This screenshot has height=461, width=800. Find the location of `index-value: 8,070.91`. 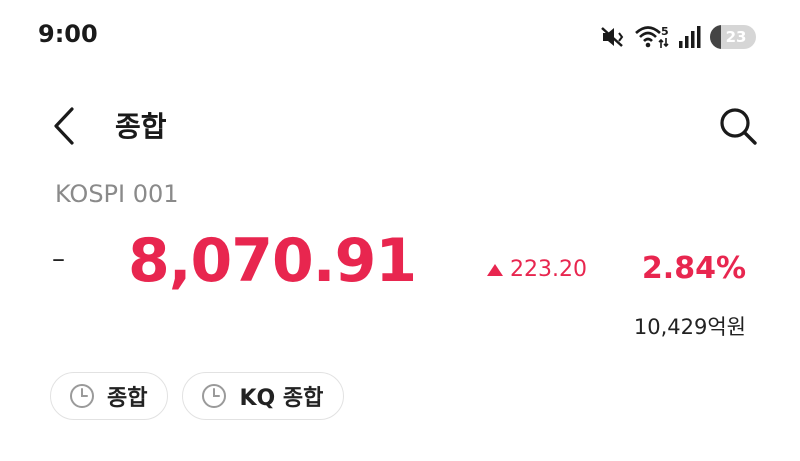

index-value: 8,070.91 is located at coordinates (272, 261).